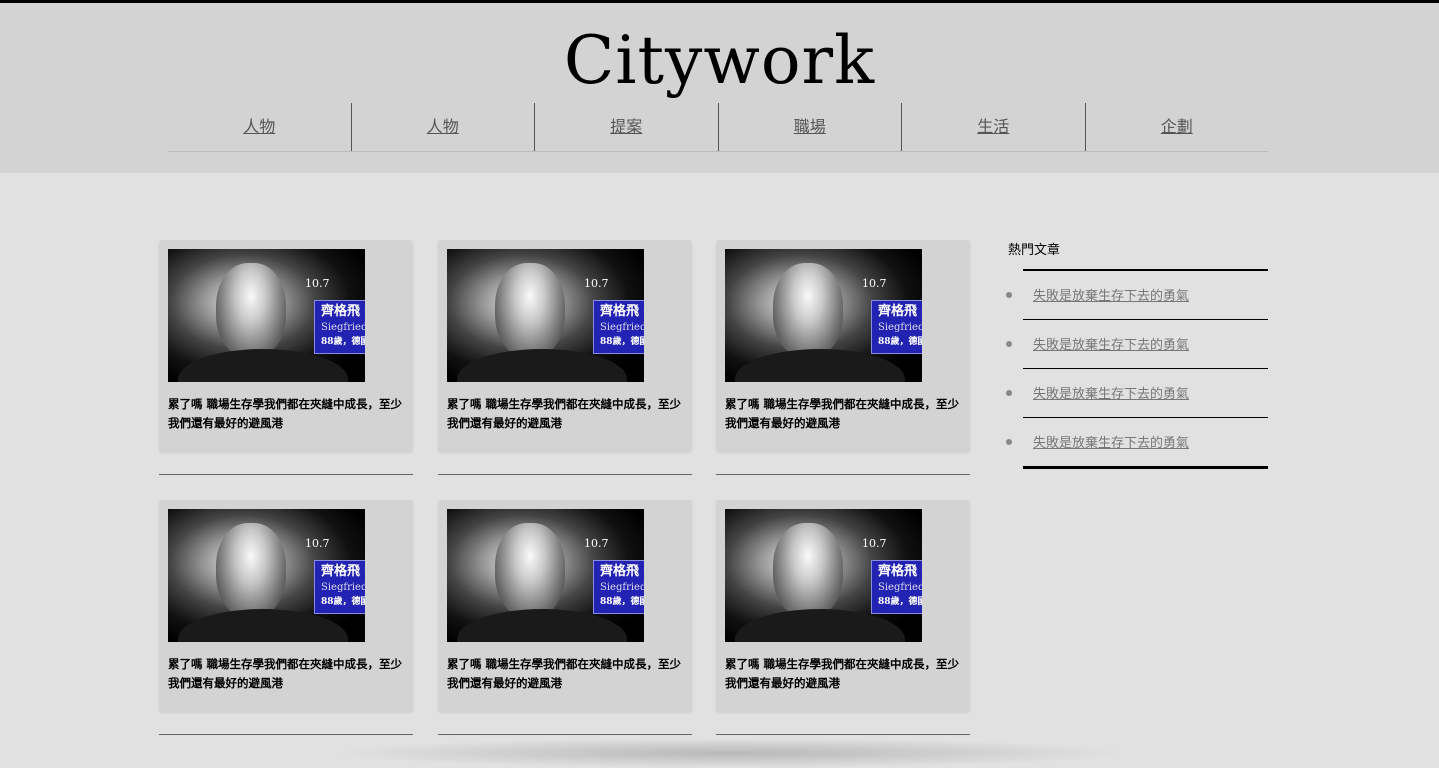  Describe the element at coordinates (719, 61) in the screenshot. I see `site-logo: Citywork` at that location.